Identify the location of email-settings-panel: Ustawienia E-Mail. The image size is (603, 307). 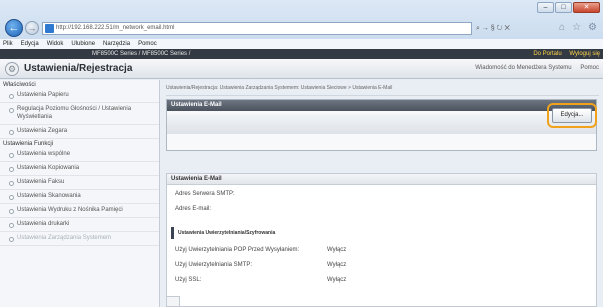
(381, 125).